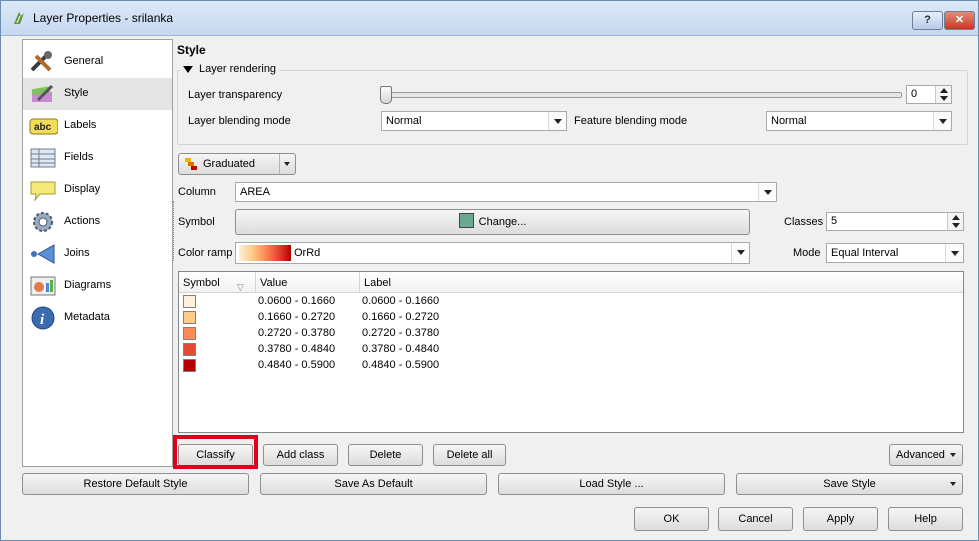 Image resolution: width=979 pixels, height=541 pixels. Describe the element at coordinates (175, 231) in the screenshot. I see `splitter-handle` at that location.